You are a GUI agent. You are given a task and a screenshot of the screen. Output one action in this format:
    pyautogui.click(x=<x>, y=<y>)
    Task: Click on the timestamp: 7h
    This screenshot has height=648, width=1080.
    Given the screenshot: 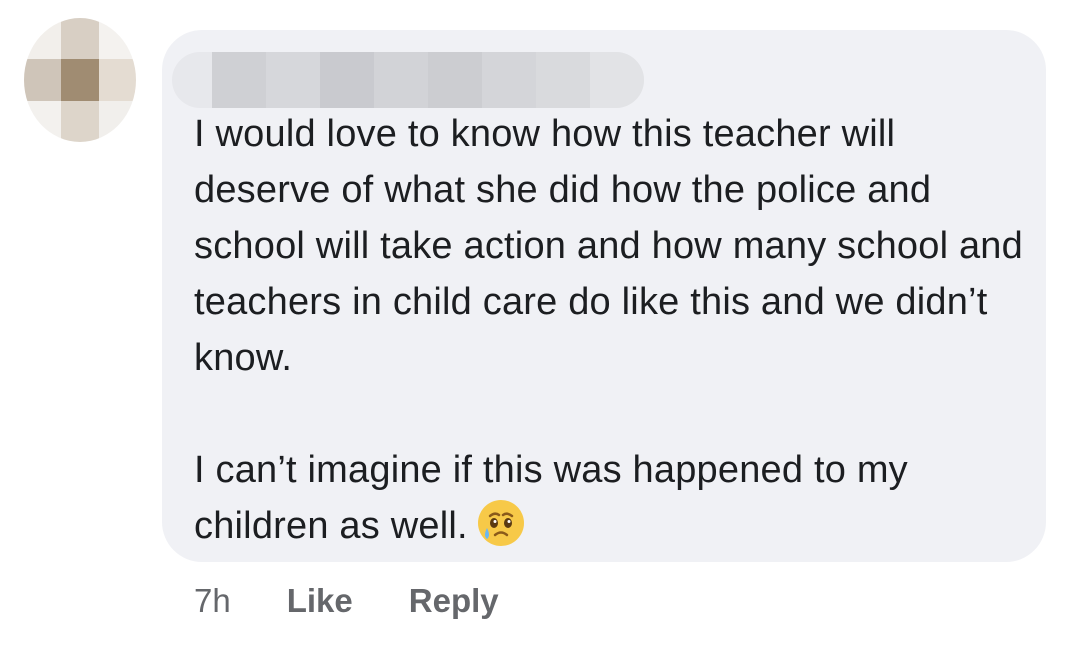 What is the action you would take?
    pyautogui.click(x=212, y=601)
    